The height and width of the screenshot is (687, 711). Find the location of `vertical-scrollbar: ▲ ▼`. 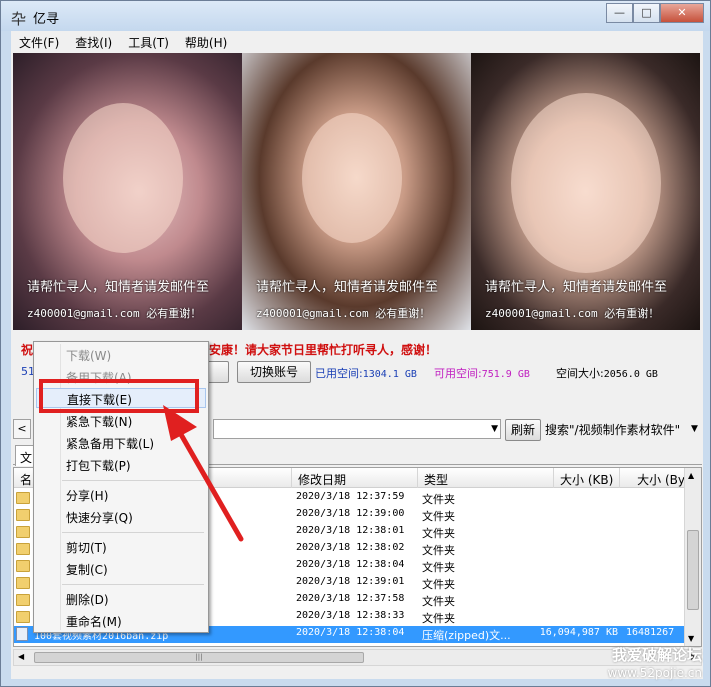

vertical-scrollbar: ▲ ▼ is located at coordinates (692, 557).